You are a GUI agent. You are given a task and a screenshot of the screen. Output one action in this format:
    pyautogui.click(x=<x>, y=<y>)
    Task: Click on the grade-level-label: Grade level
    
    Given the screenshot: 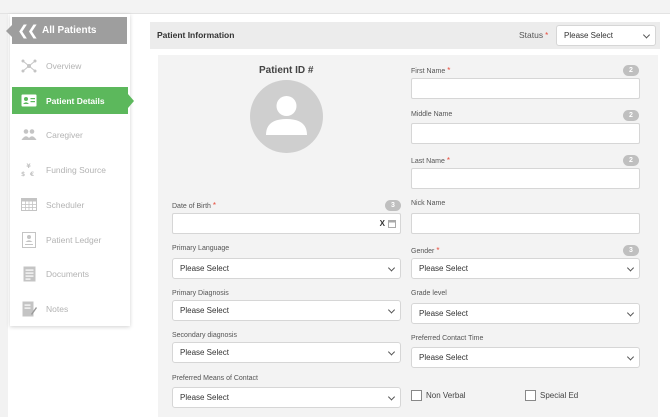 What is the action you would take?
    pyautogui.click(x=429, y=293)
    